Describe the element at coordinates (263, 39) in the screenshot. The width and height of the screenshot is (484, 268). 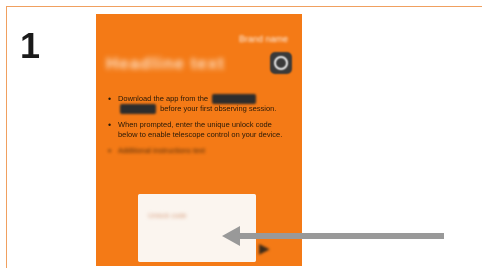
I see `brand-text: Brand name` at that location.